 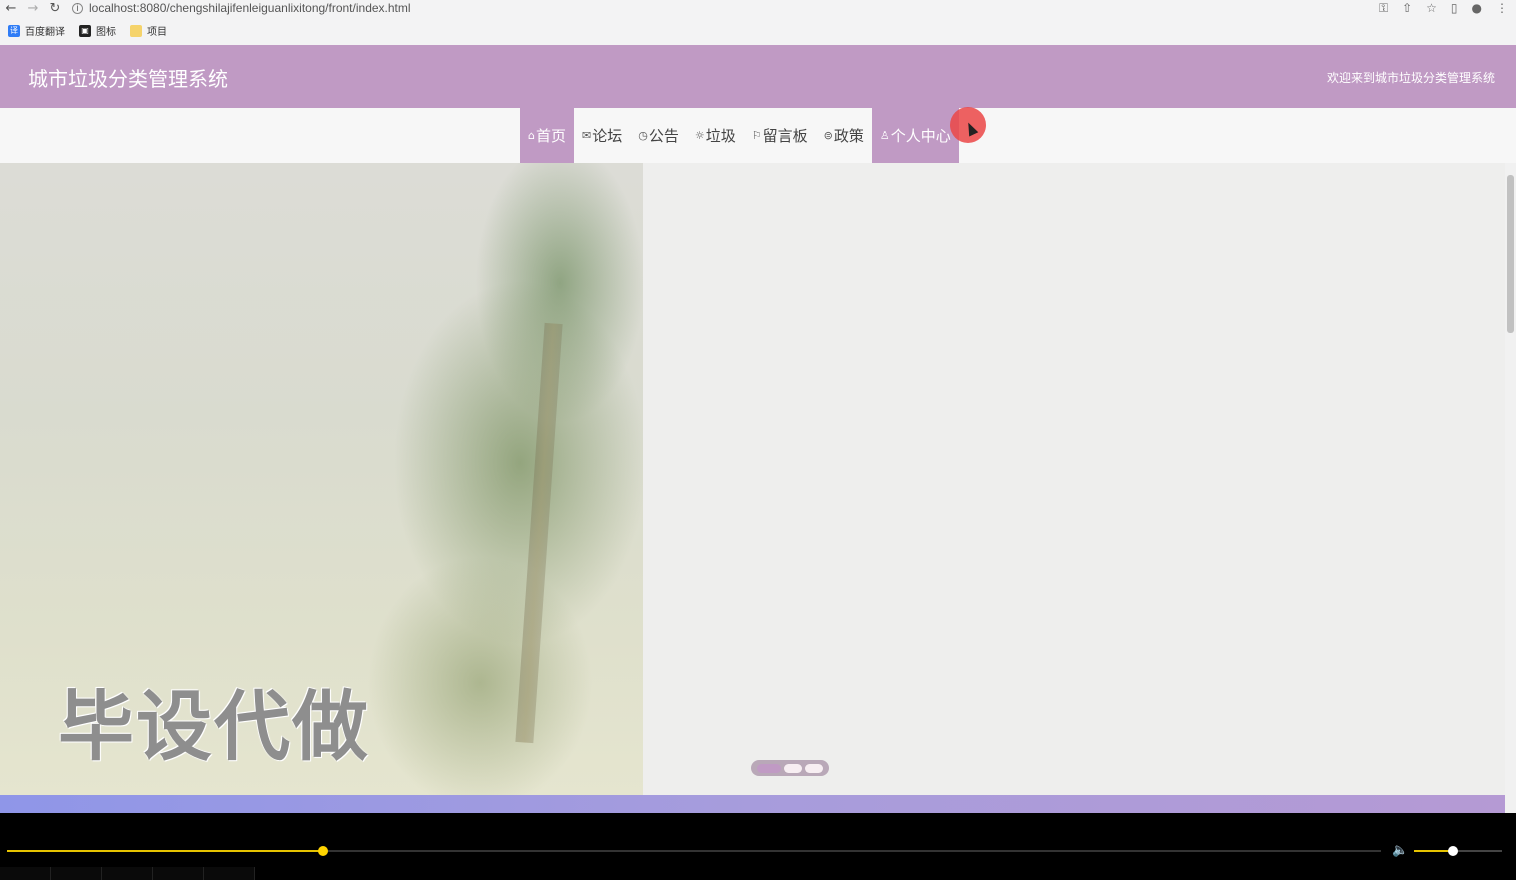 What do you see at coordinates (11, 8) in the screenshot?
I see `back-icon: ←` at bounding box center [11, 8].